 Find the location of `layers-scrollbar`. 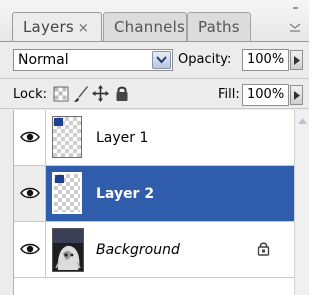

layers-scrollbar is located at coordinates (301, 202).